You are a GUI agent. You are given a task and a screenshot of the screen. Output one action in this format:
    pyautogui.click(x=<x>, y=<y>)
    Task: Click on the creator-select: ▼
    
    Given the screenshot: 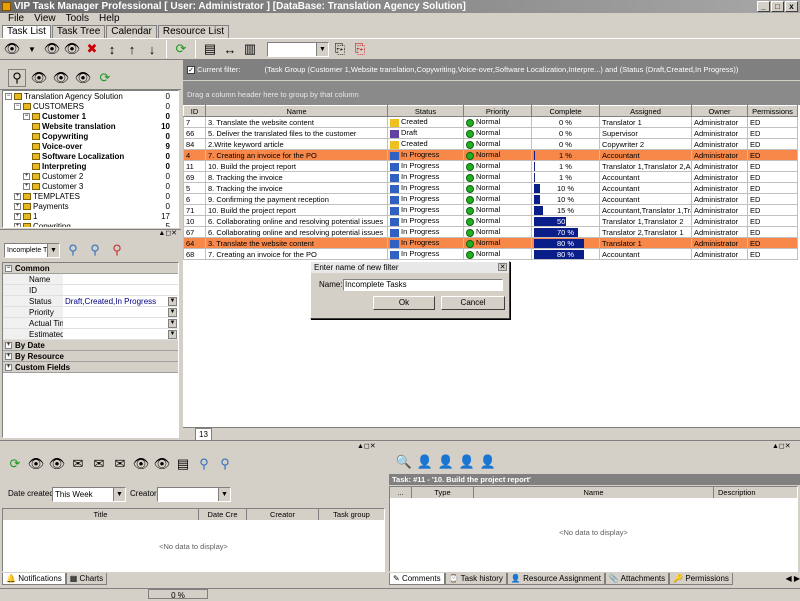 What is the action you would take?
    pyautogui.click(x=194, y=494)
    